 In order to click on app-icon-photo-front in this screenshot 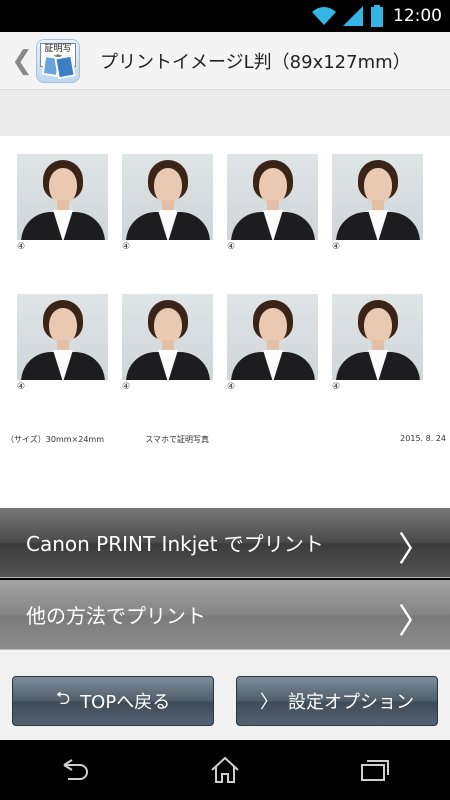, I will do `click(65, 66)`.